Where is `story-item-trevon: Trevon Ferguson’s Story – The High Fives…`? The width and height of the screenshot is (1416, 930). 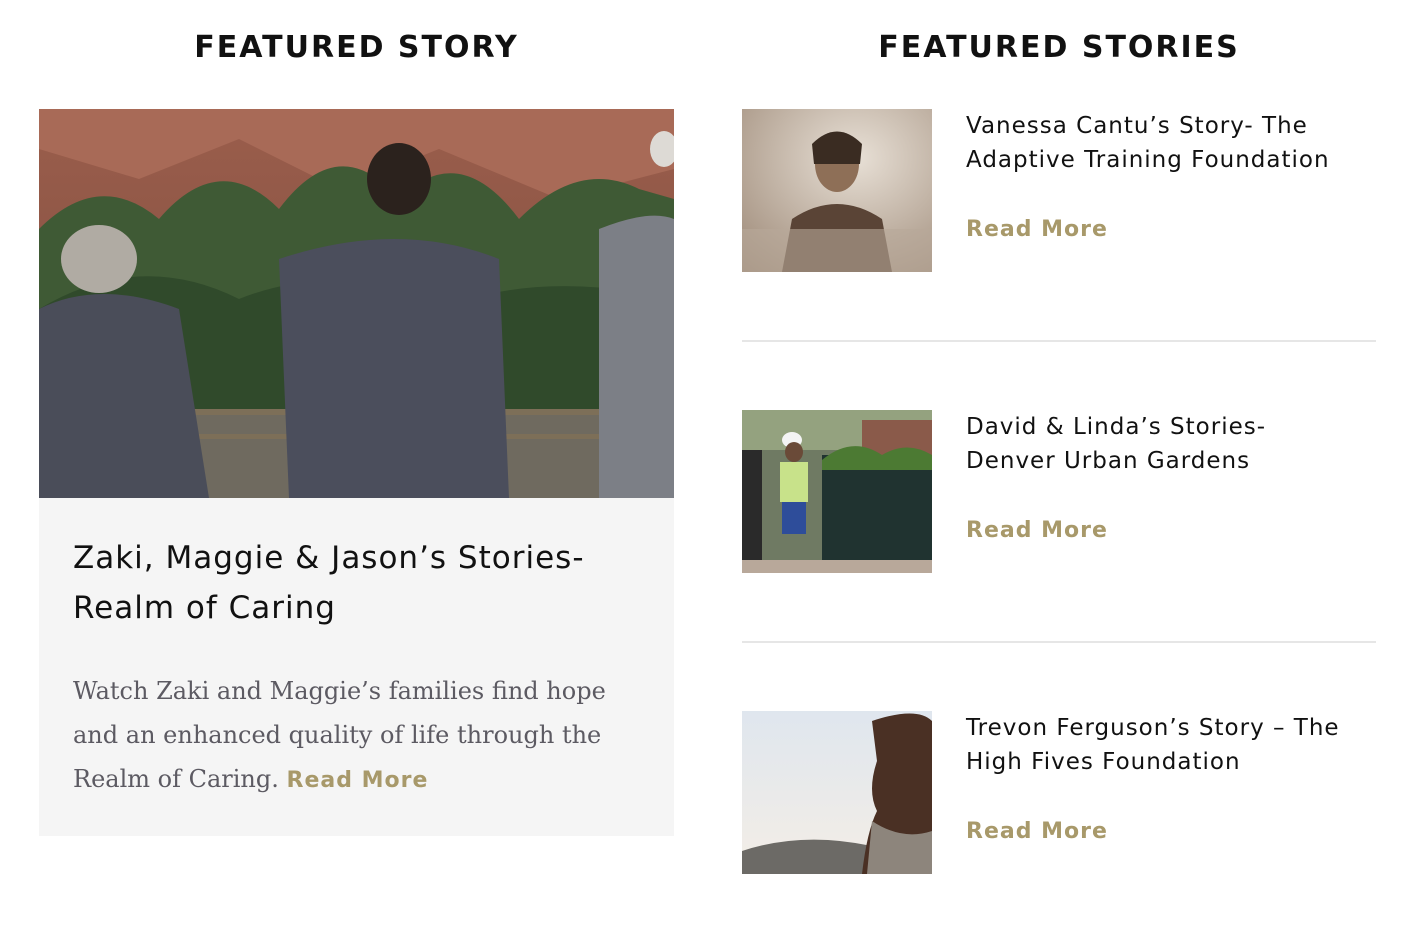
story-item-trevon: Trevon Ferguson’s Story – The High Fives… is located at coordinates (1059, 793).